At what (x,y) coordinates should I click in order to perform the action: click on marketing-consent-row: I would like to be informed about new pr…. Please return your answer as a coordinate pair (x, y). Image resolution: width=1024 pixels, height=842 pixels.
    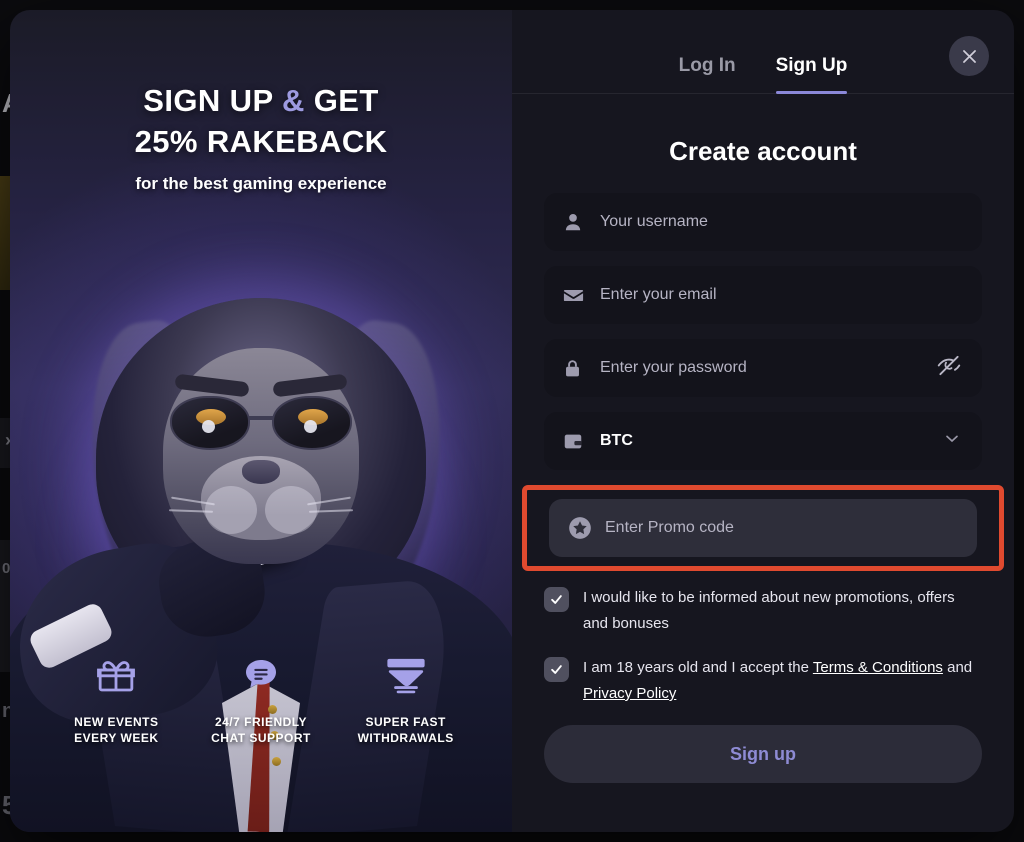
    Looking at the image, I should click on (763, 611).